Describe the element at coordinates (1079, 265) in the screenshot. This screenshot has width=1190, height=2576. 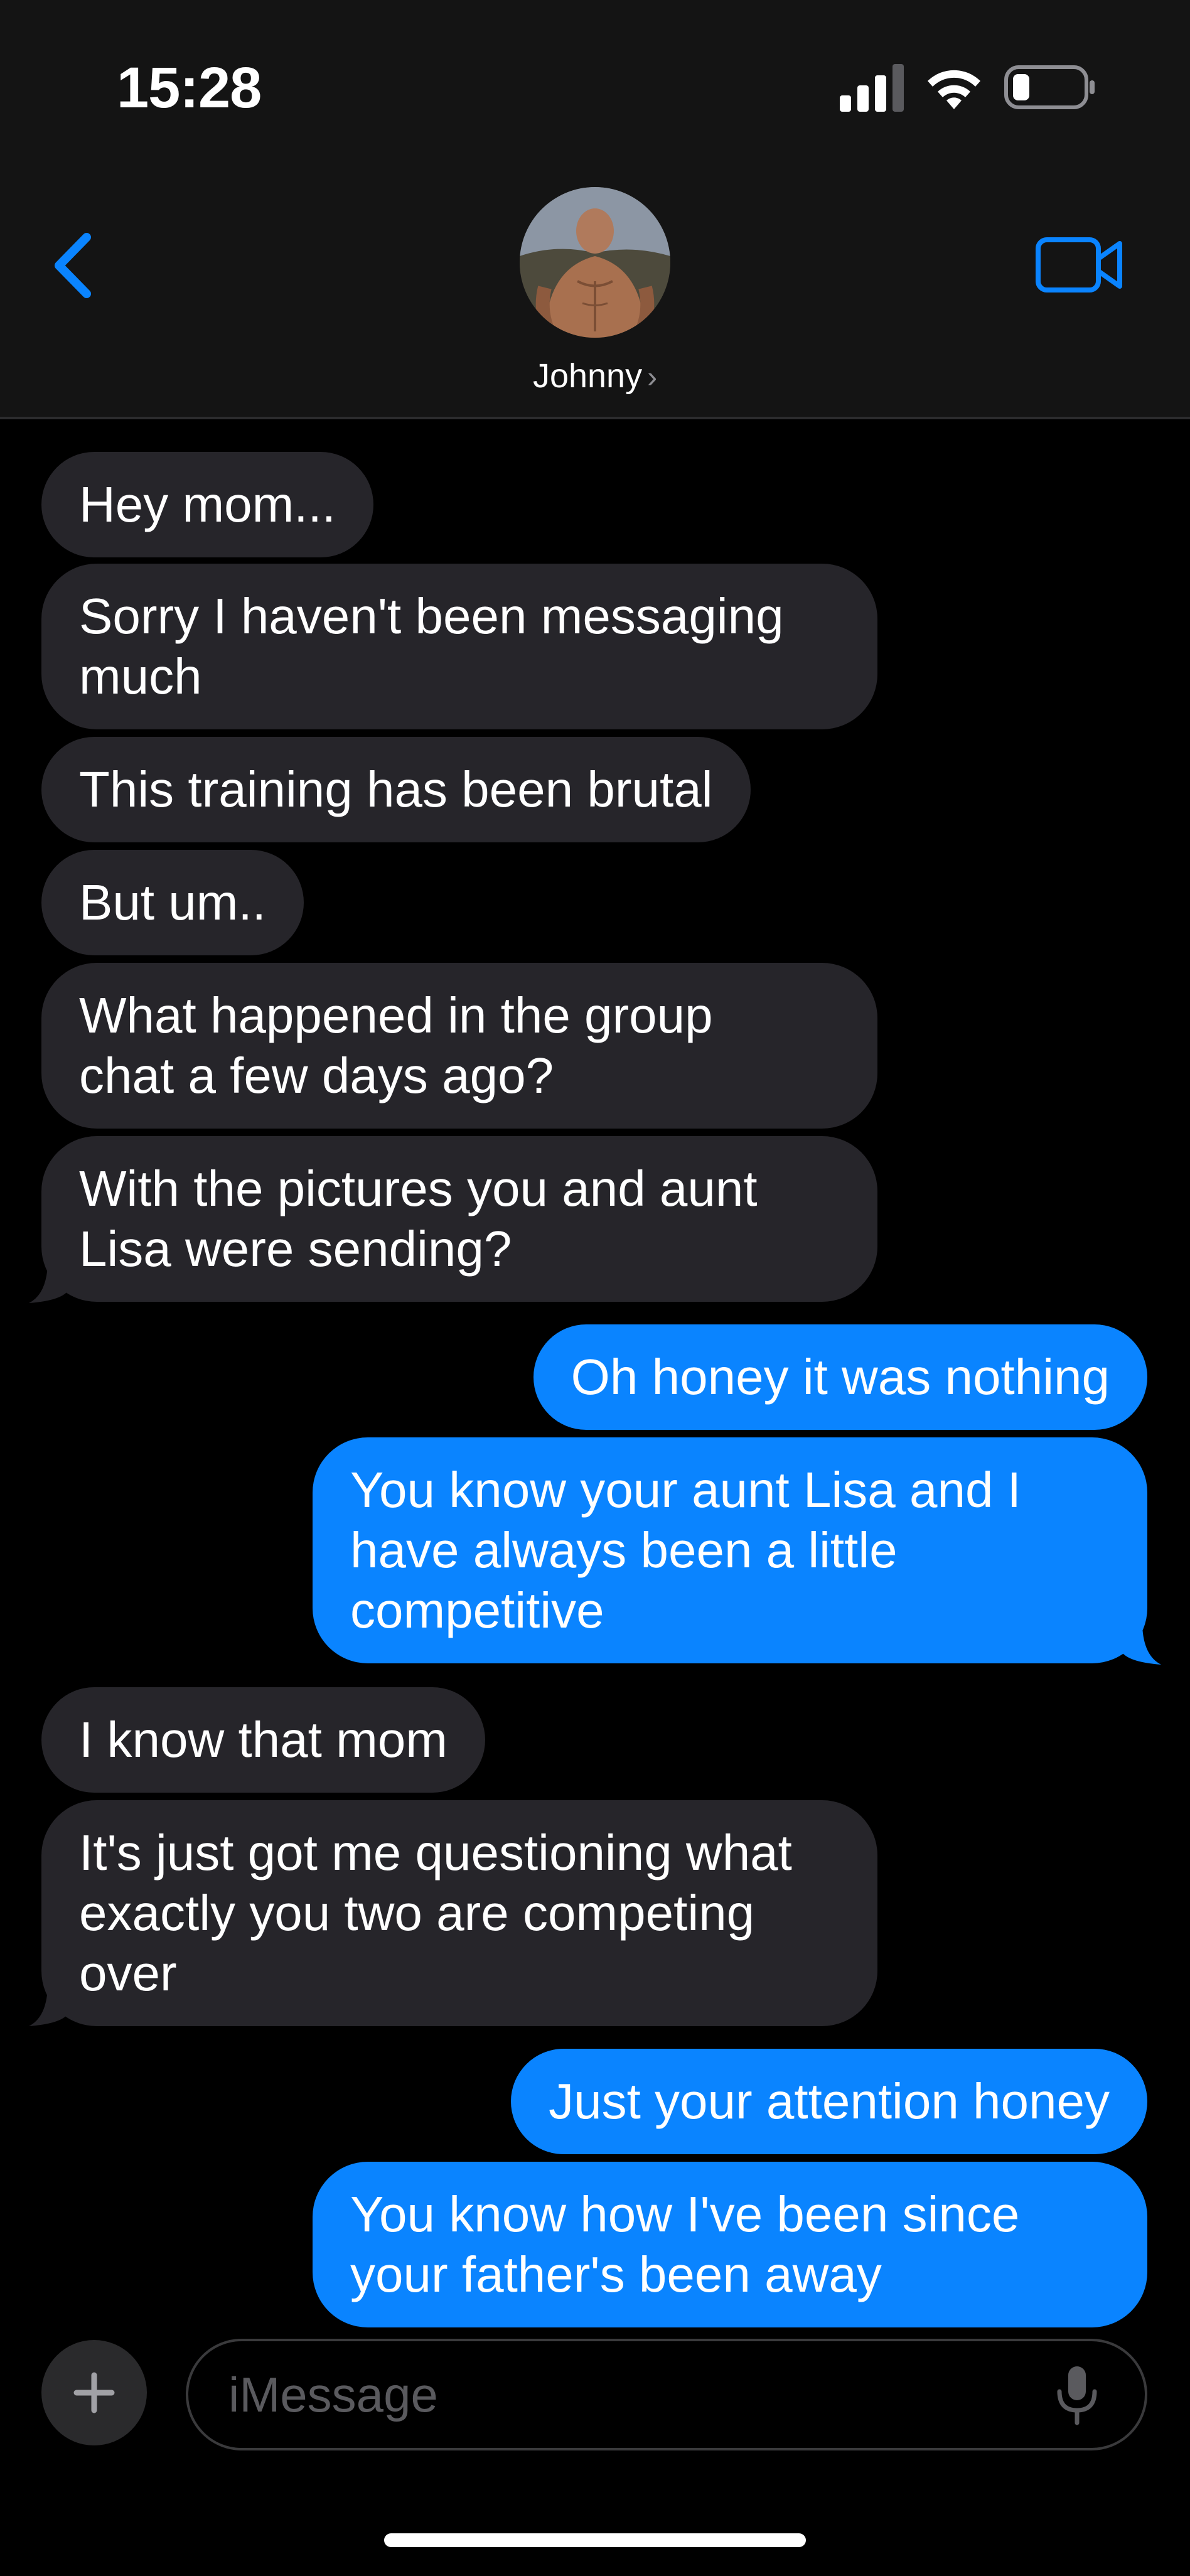
I see `video-camera-icon` at that location.